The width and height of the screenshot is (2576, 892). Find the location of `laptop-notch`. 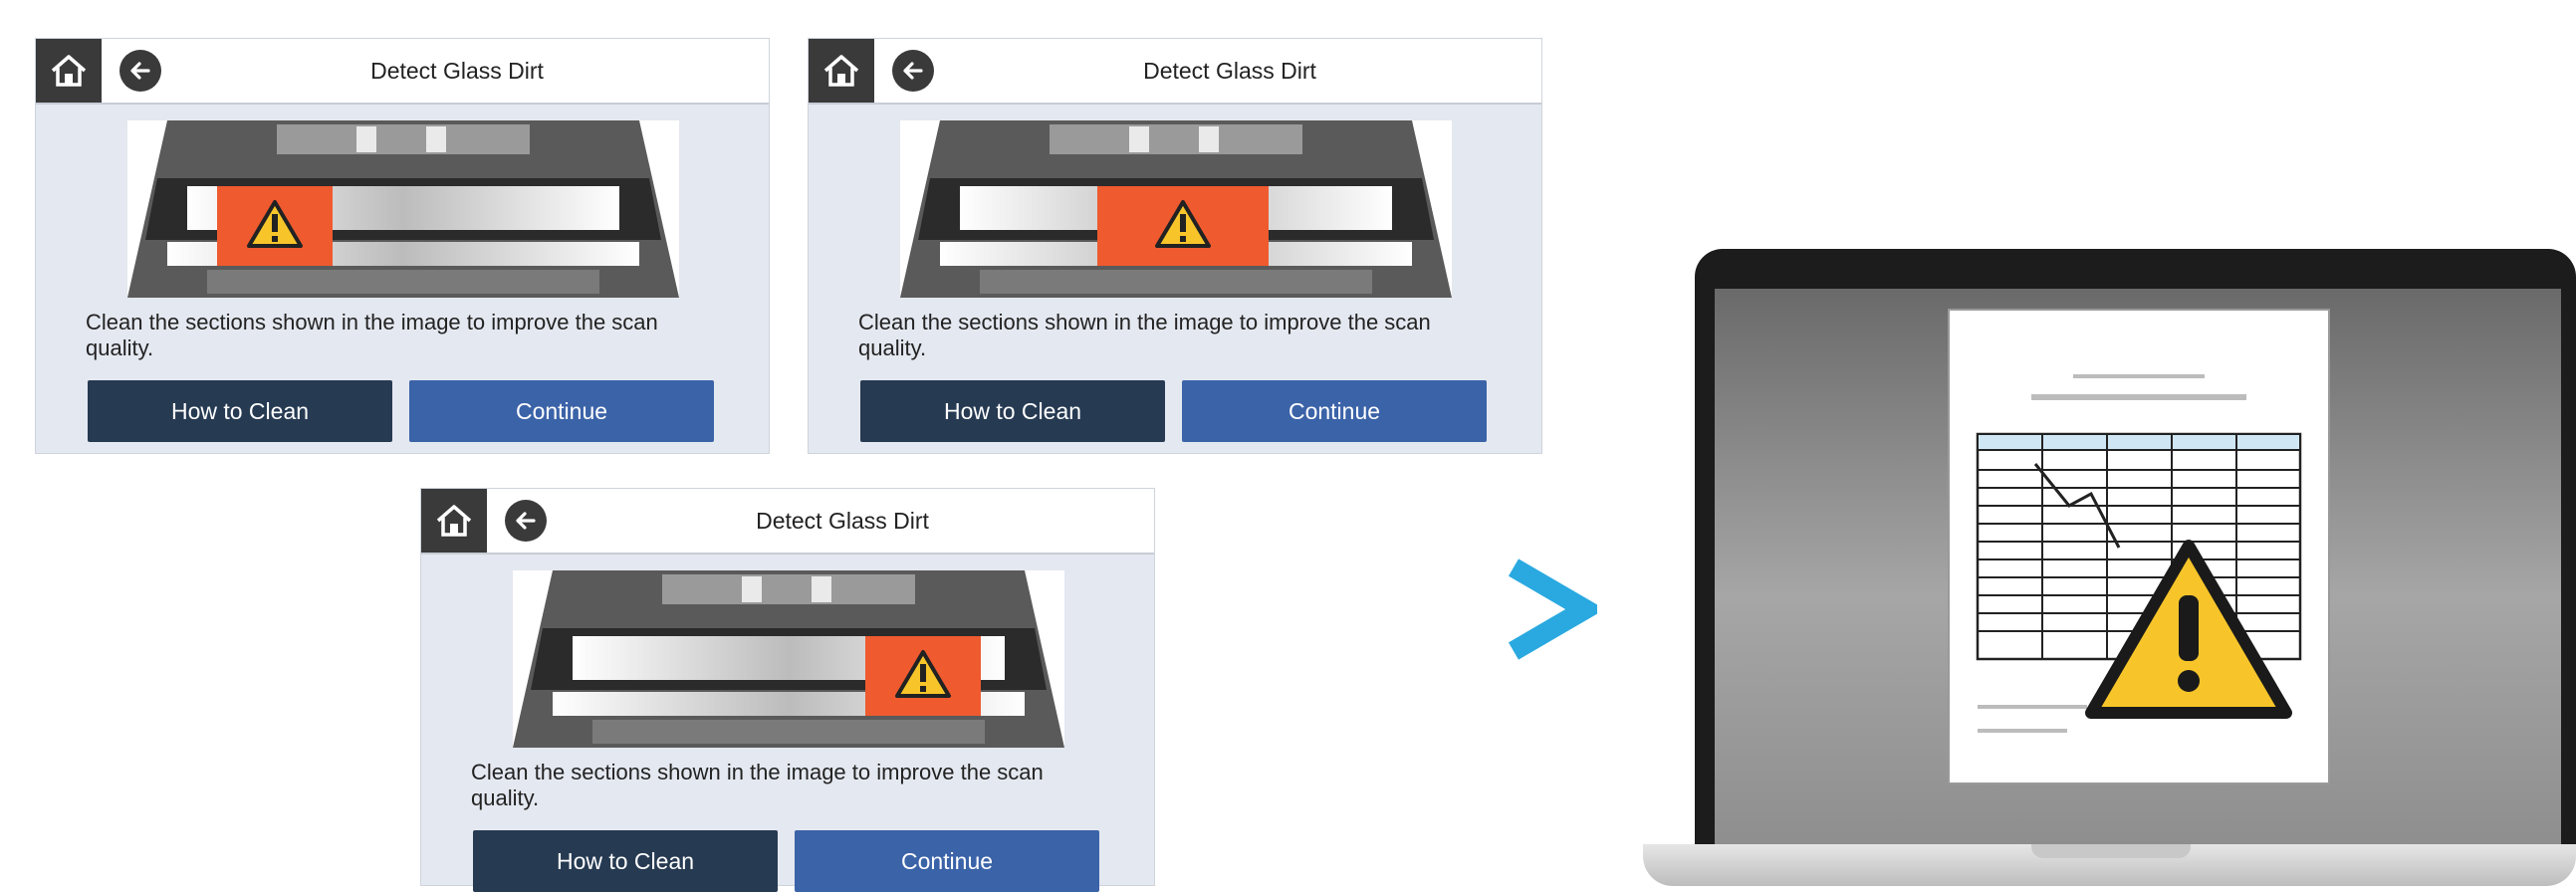

laptop-notch is located at coordinates (2111, 851).